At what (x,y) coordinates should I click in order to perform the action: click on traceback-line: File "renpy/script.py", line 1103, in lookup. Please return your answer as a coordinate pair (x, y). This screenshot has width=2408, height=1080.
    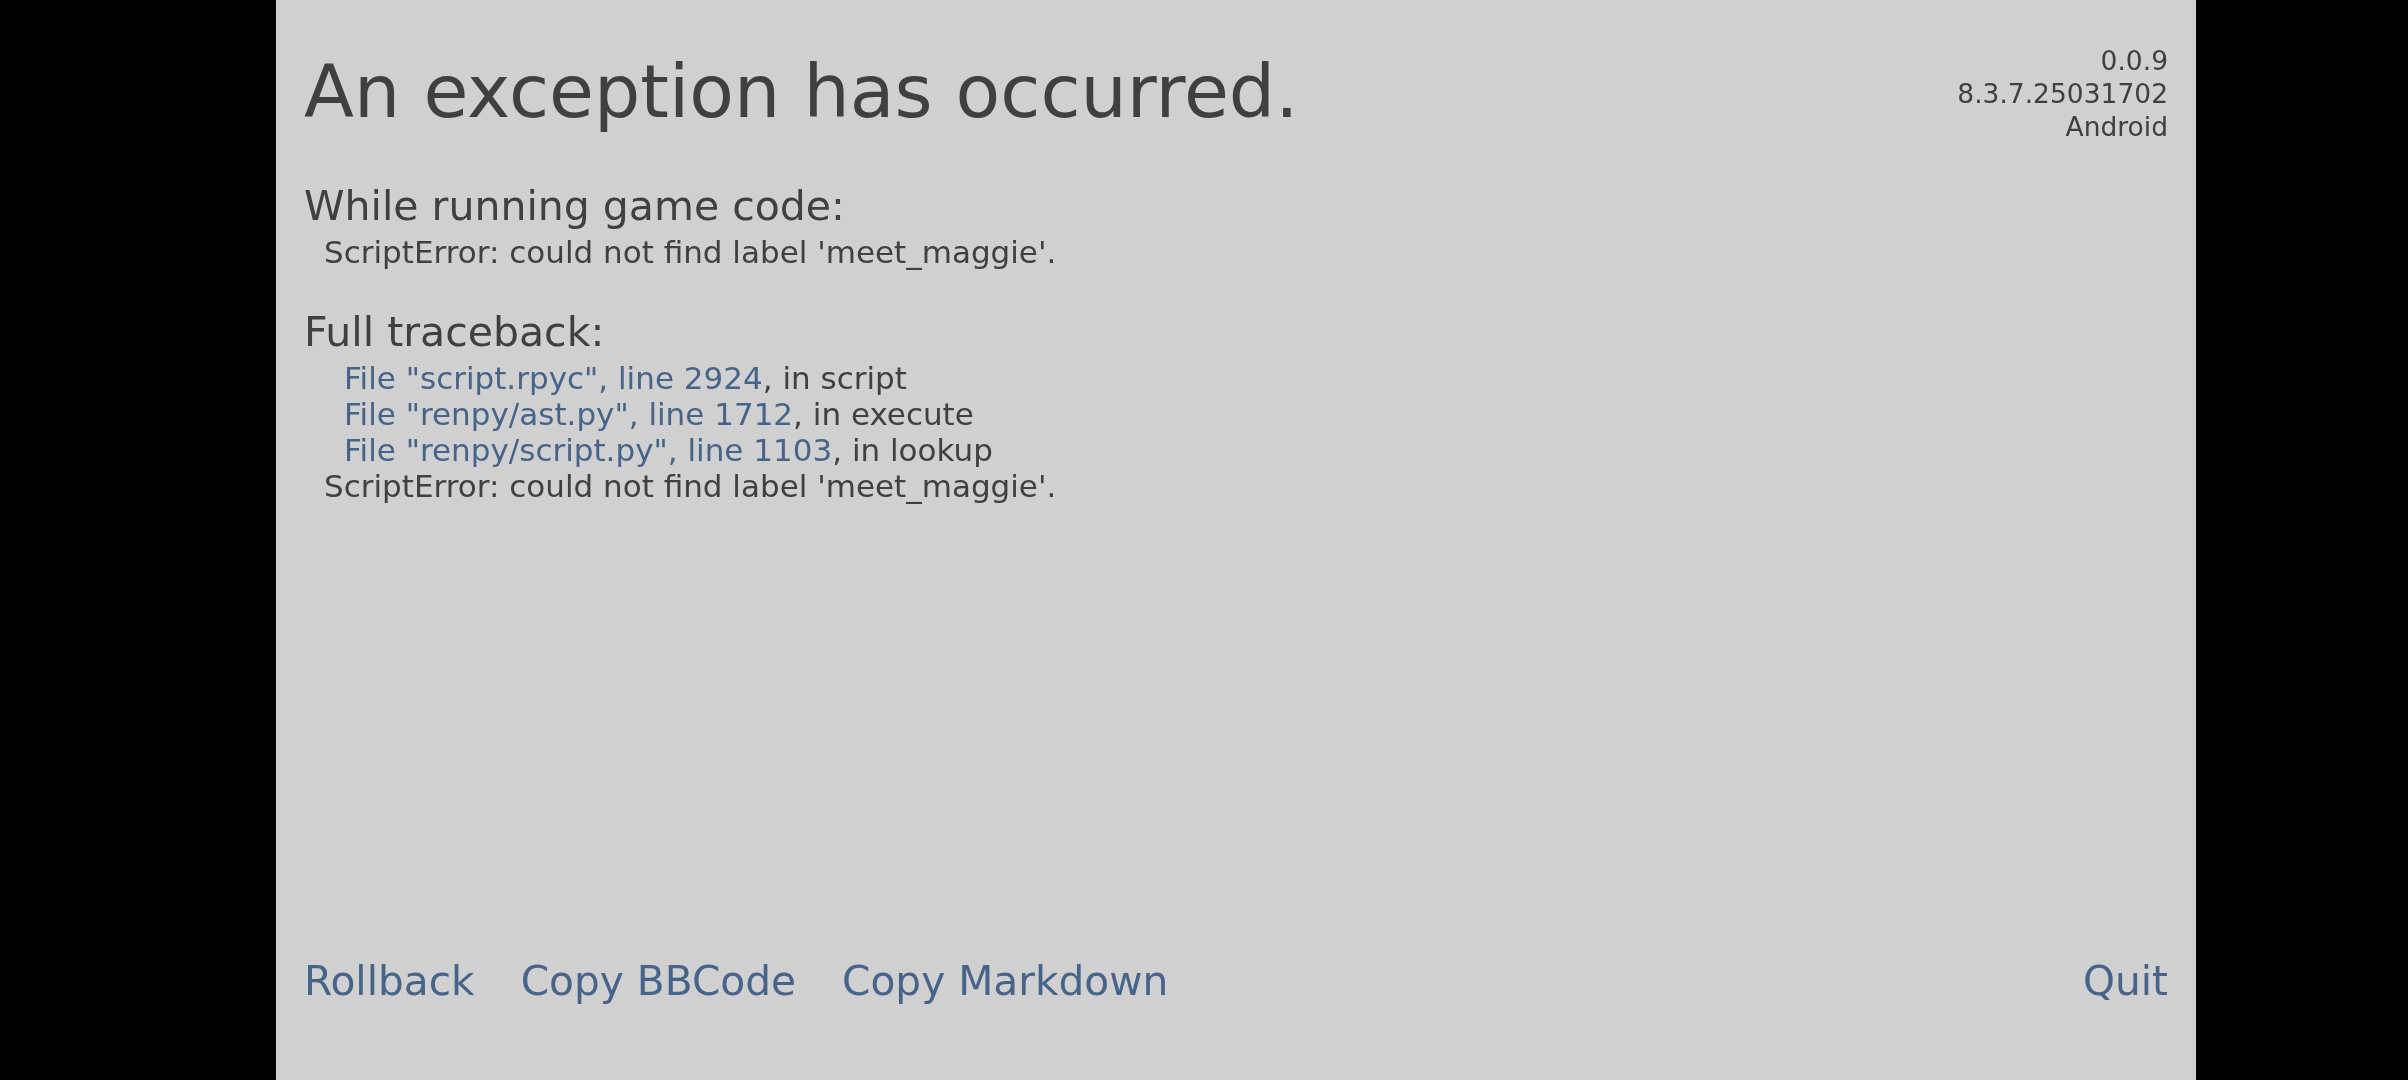
    Looking at the image, I should click on (668, 450).